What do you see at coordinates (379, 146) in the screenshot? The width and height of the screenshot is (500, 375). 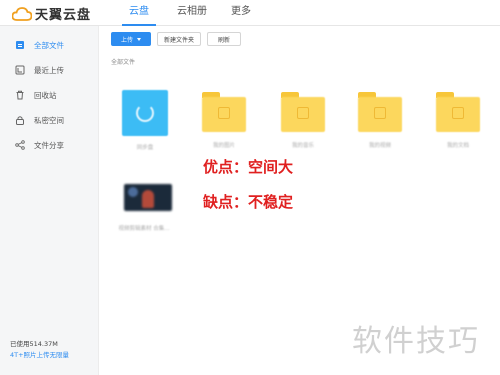 I see `file-name: 我的视频` at bounding box center [379, 146].